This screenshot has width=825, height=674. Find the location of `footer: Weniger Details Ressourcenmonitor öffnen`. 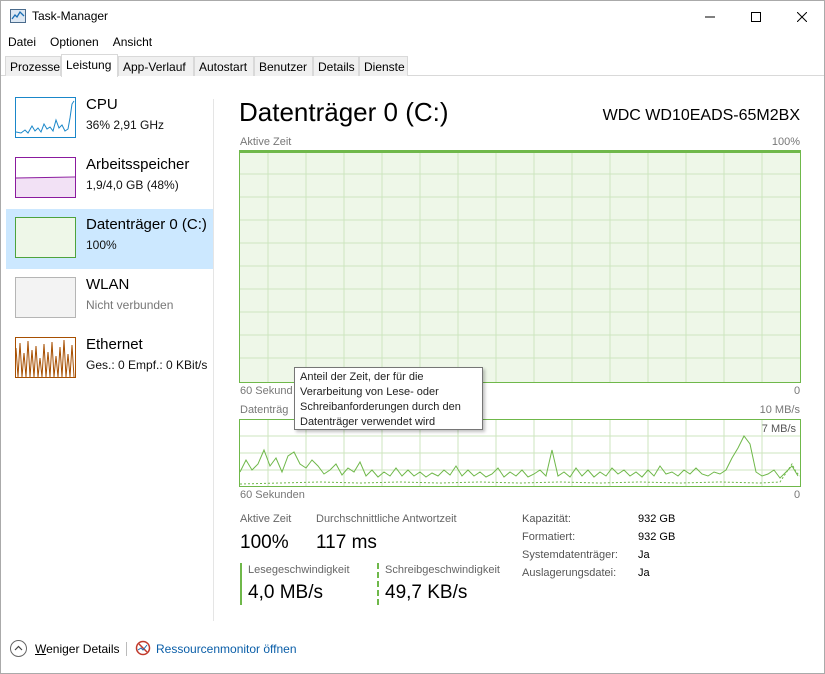

footer: Weniger Details Ressourcenmonitor öffnen is located at coordinates (412, 651).